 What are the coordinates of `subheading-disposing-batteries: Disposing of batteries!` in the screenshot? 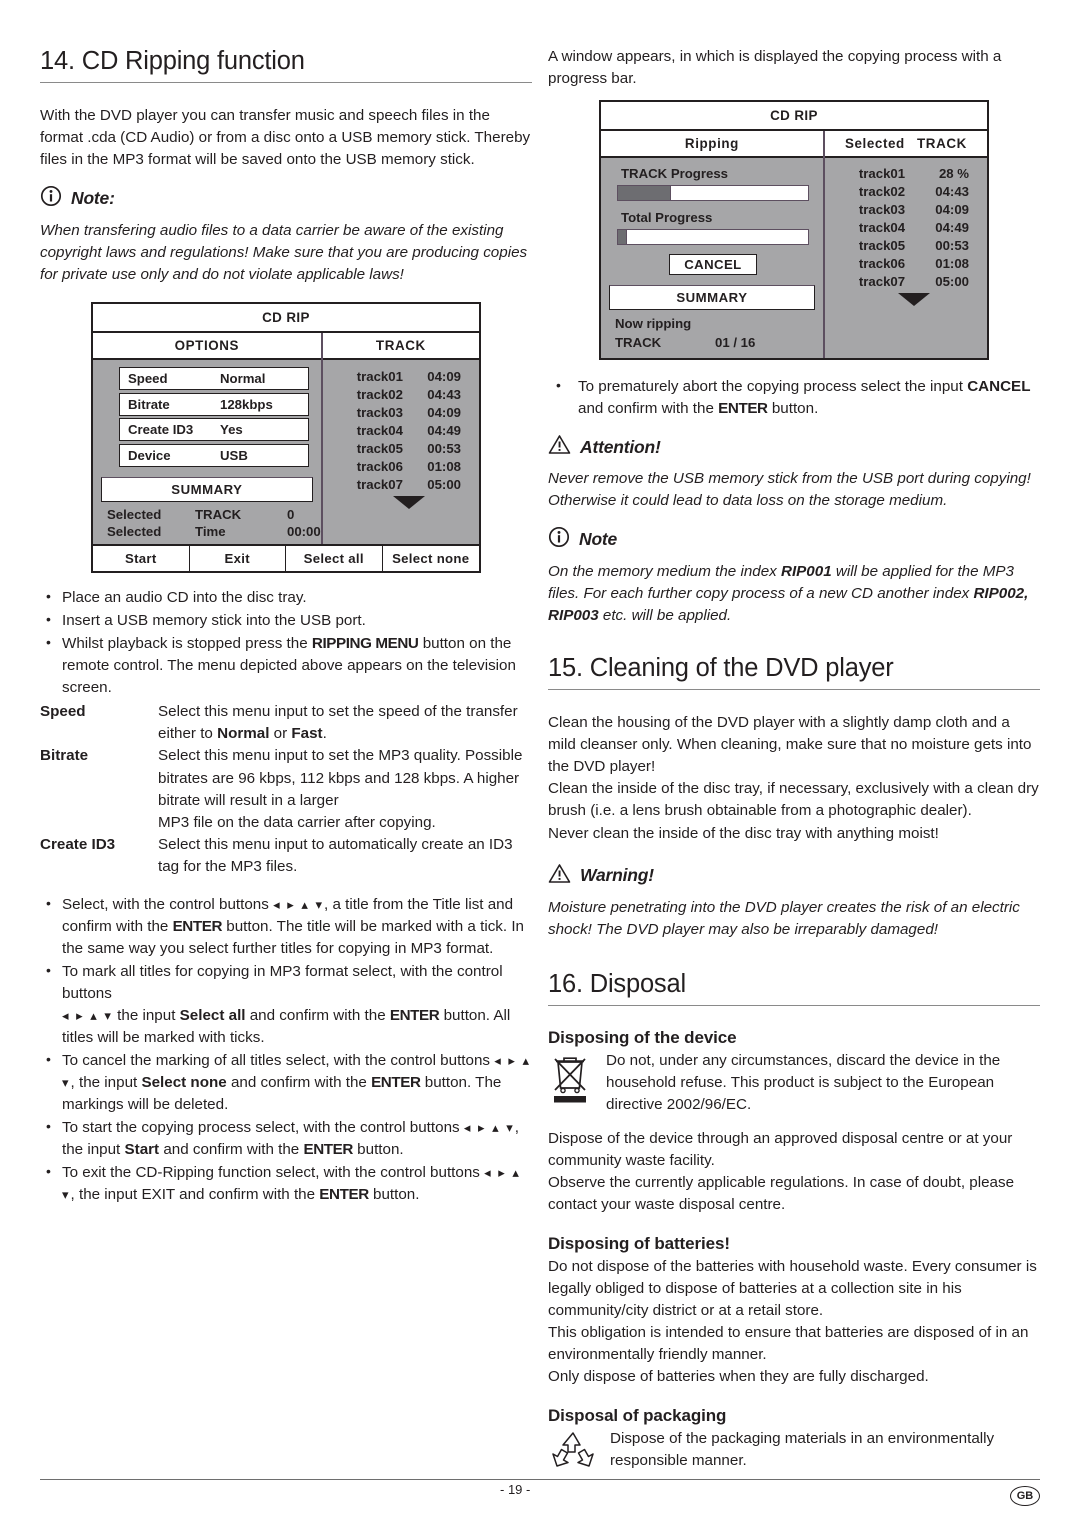 It's located at (639, 1243).